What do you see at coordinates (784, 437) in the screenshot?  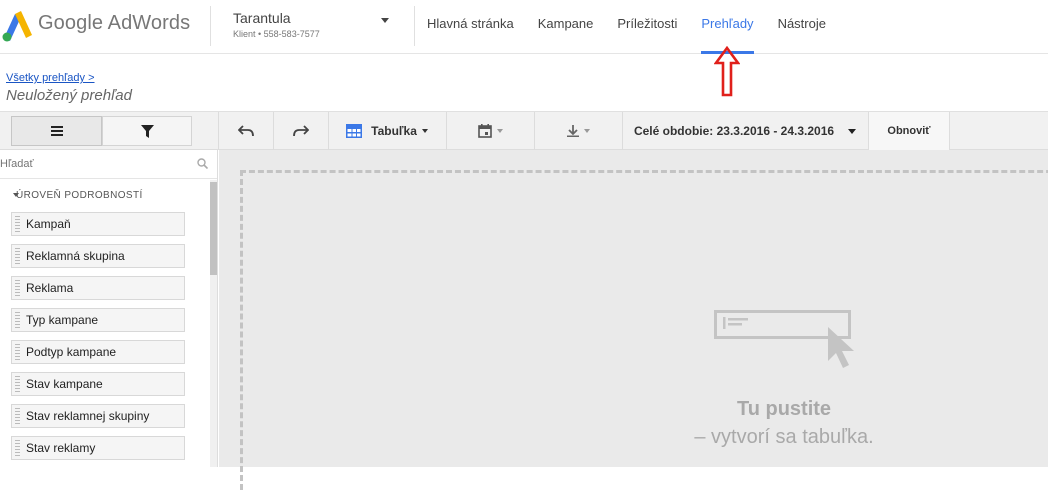 I see `drop-zone-subtitle: – vytvorí sa tabuľka.` at bounding box center [784, 437].